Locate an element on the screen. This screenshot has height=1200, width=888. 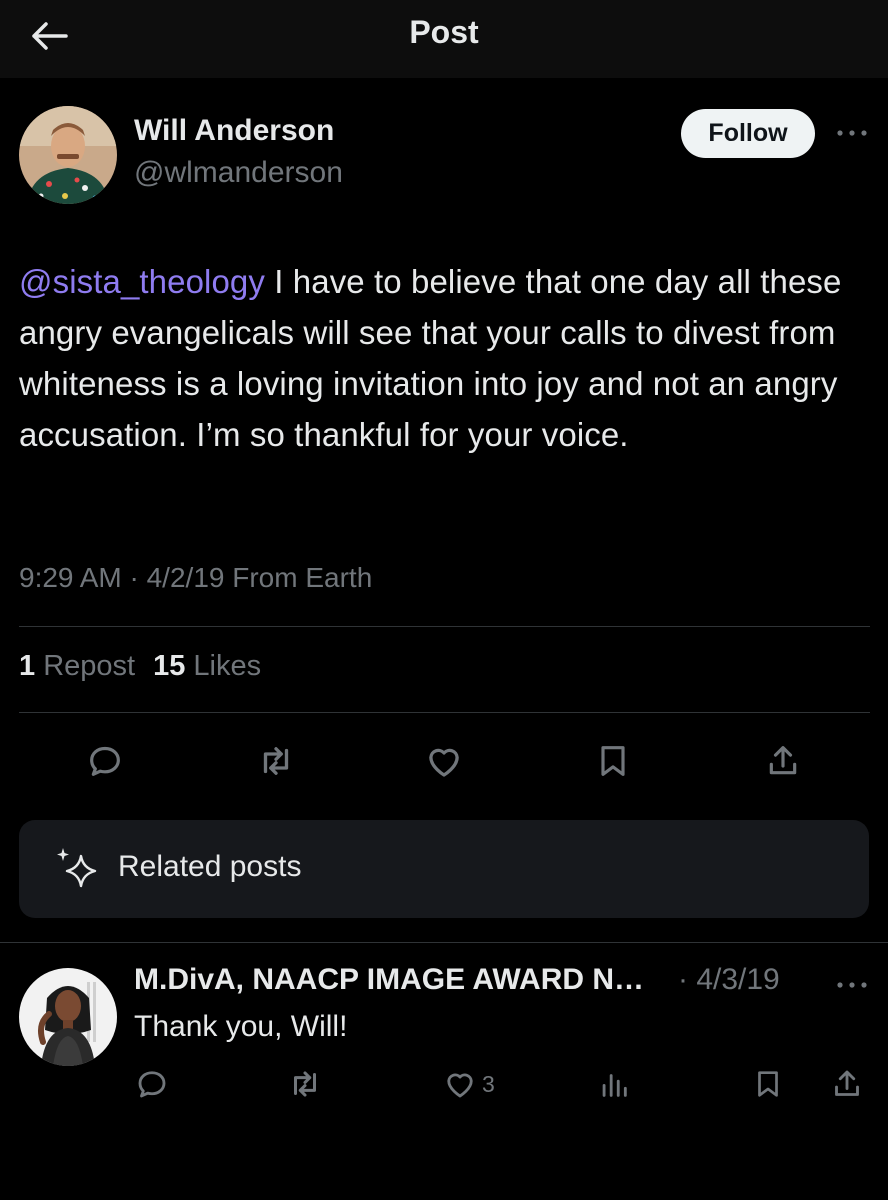
reply-reply-button is located at coordinates (152, 1084).